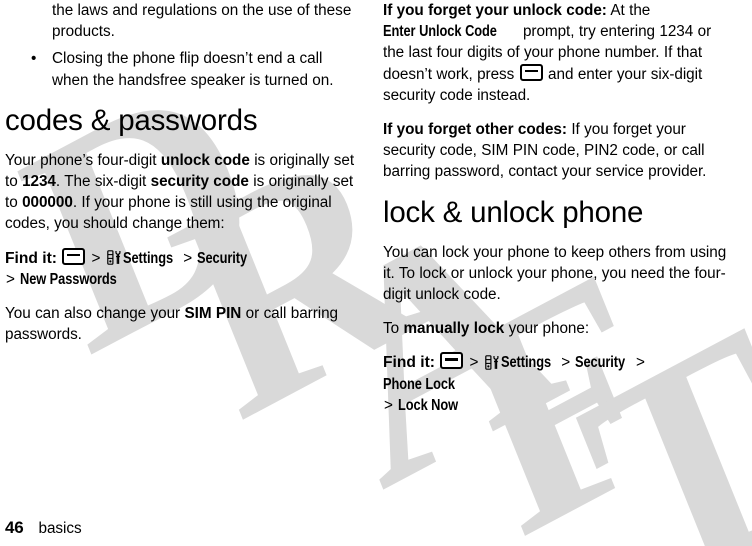  What do you see at coordinates (213, 314) in the screenshot?
I see `term-sim-pin: SIM PIN` at bounding box center [213, 314].